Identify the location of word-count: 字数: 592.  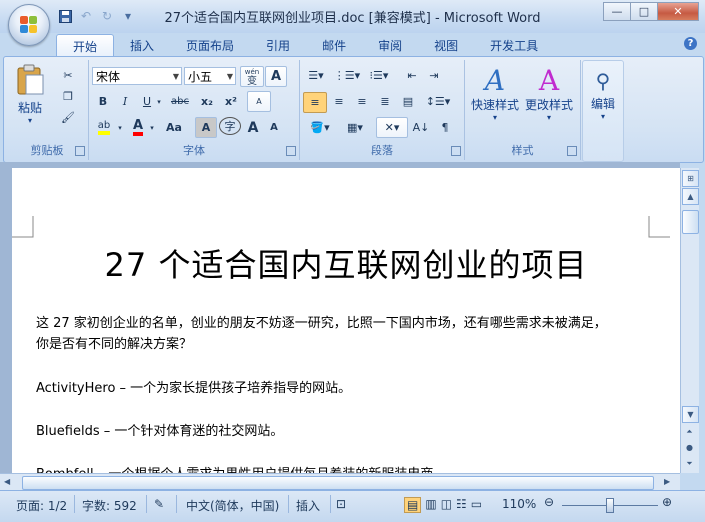
(109, 505).